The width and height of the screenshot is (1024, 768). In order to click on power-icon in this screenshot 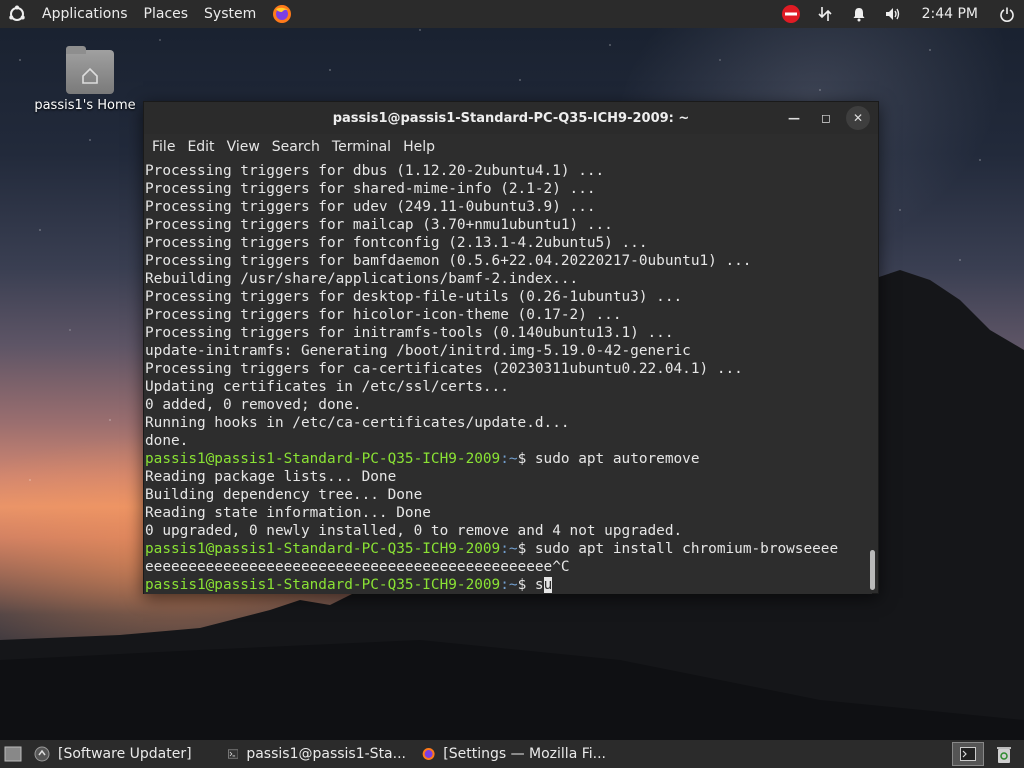, I will do `click(1007, 14)`.